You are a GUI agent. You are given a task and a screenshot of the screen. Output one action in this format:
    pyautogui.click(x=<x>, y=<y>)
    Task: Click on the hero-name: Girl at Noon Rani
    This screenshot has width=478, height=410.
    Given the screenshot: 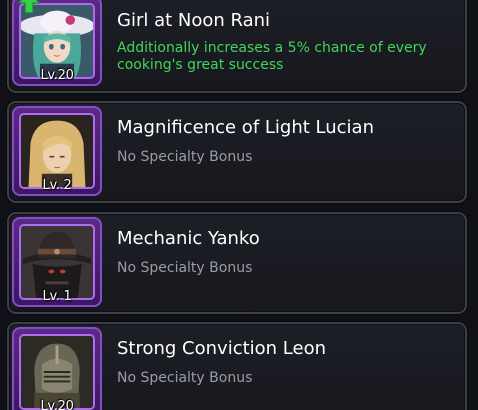 What is the action you would take?
    pyautogui.click(x=194, y=20)
    